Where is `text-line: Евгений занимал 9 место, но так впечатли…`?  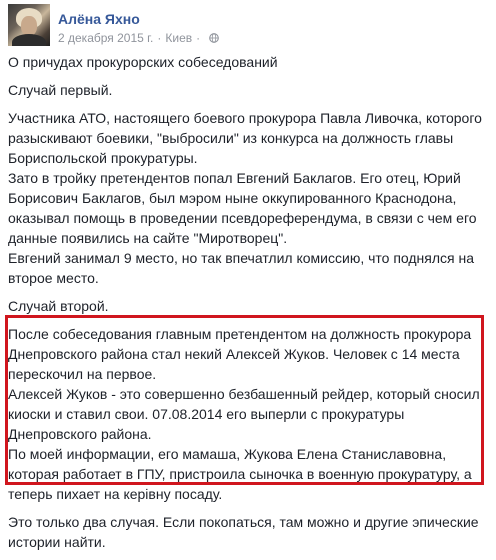 text-line: Евгений занимал 9 место, но так впечатли… is located at coordinates (241, 258).